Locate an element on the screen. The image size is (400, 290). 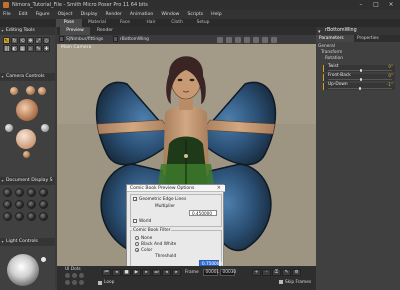
room-tab-setup: Setup is located at coordinates (203, 23).